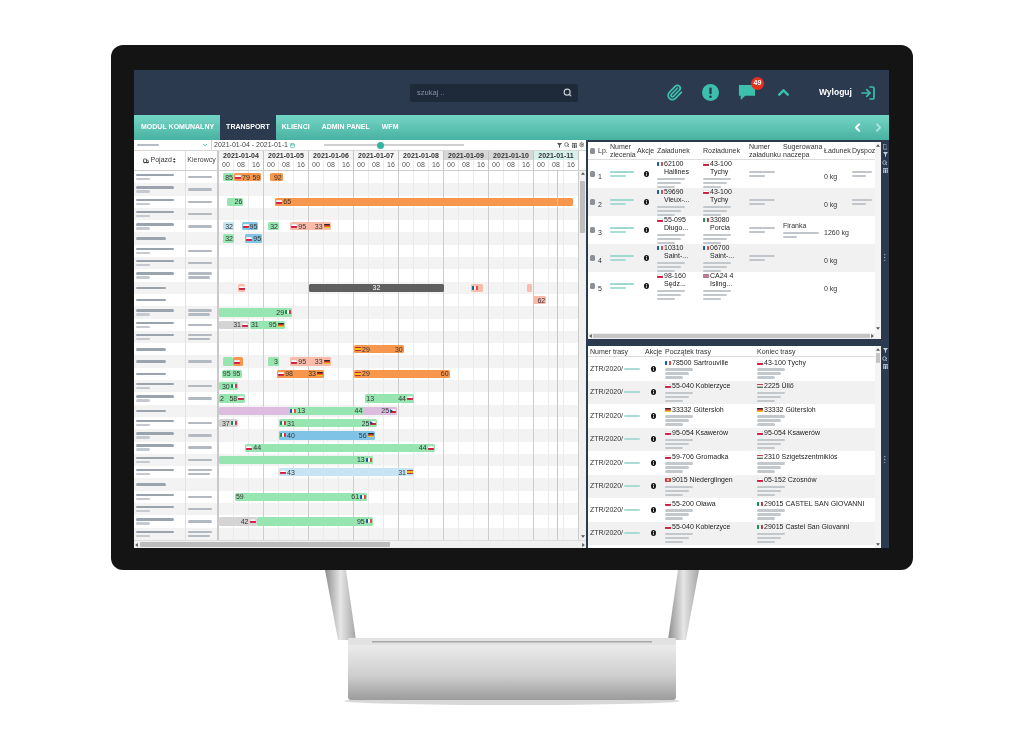  I want to click on chat-icon, so click(747, 92).